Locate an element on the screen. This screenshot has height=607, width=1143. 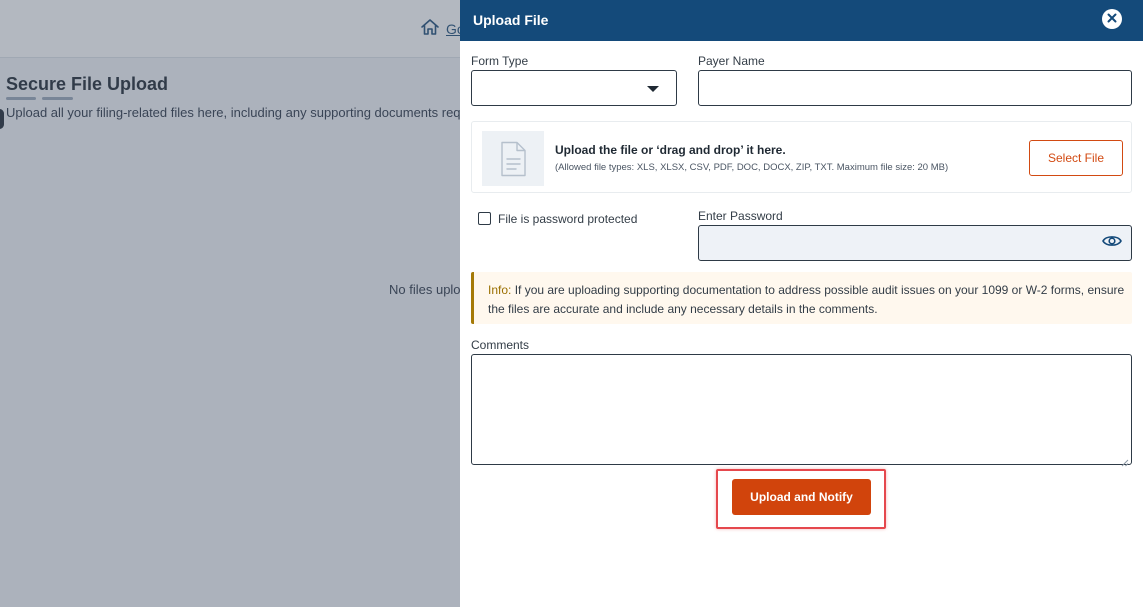
form-type-select is located at coordinates (574, 88).